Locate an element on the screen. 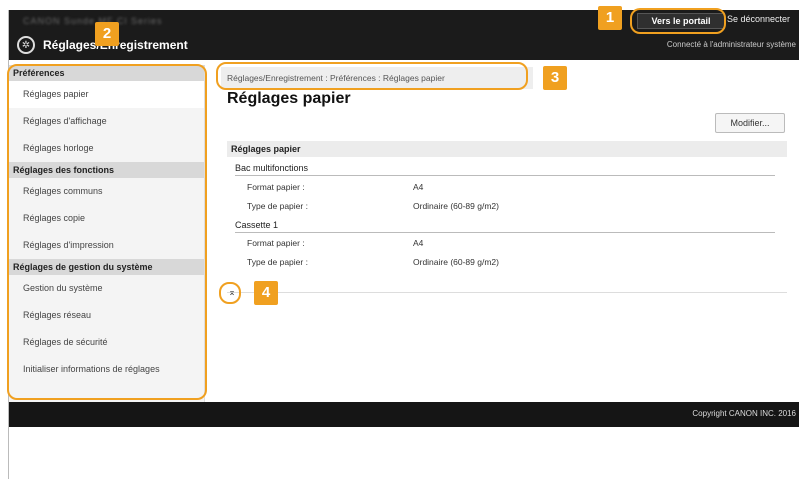 This screenshot has width=799, height=479. callout-badge-3: 3 is located at coordinates (555, 78).